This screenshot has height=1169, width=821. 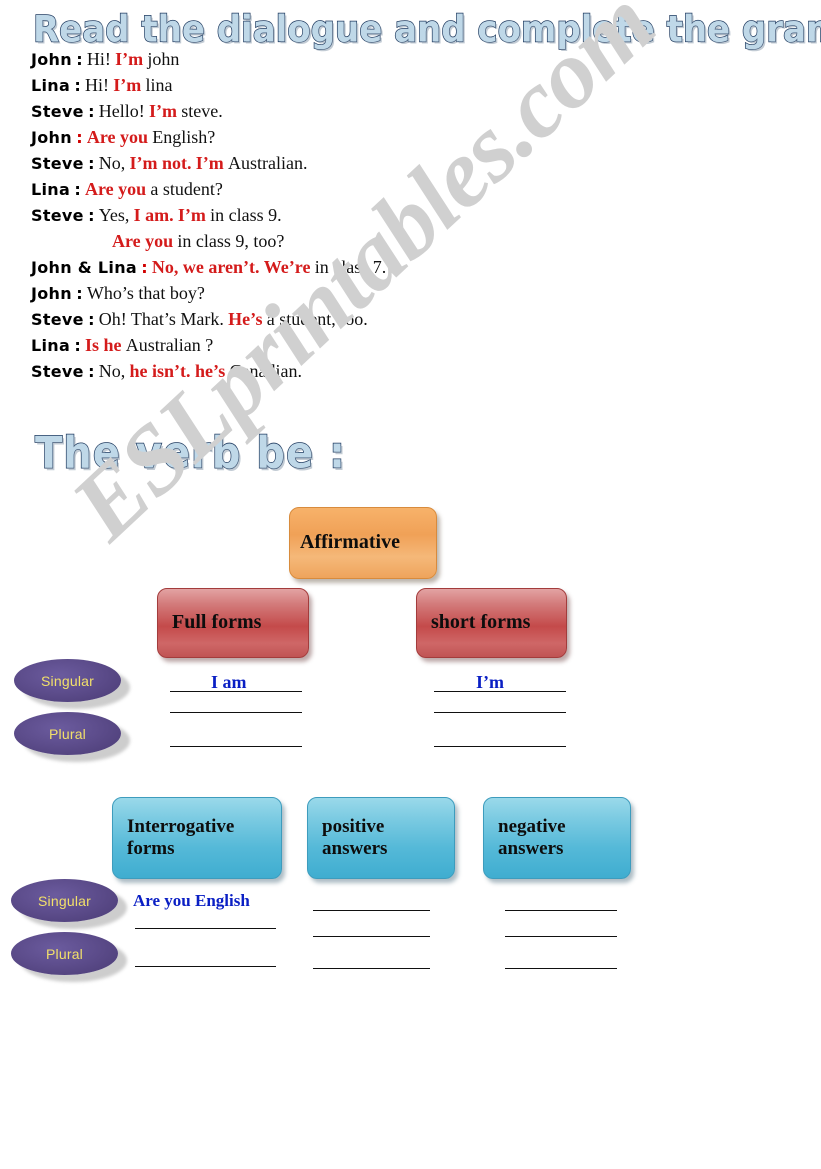 I want to click on row-label-plural-affirmative: Plural, so click(x=67, y=733).